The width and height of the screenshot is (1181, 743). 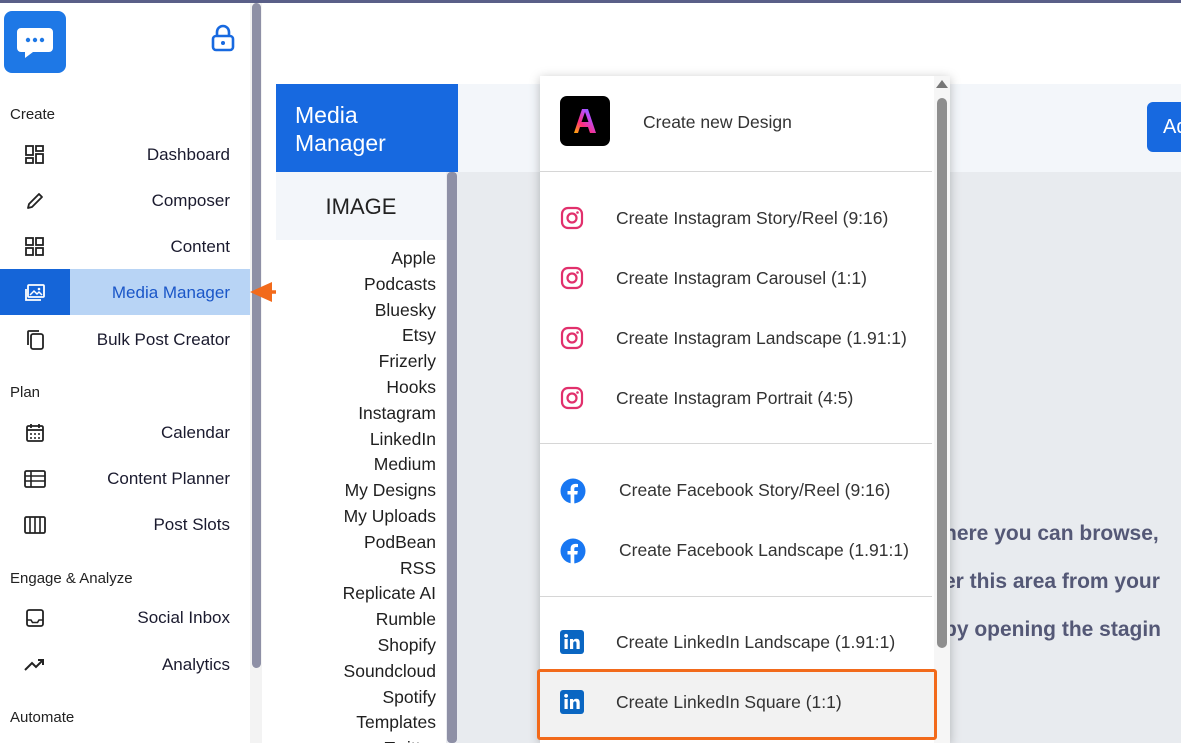 What do you see at coordinates (1052, 581) in the screenshot?
I see `content-text-line: er this area from your` at bounding box center [1052, 581].